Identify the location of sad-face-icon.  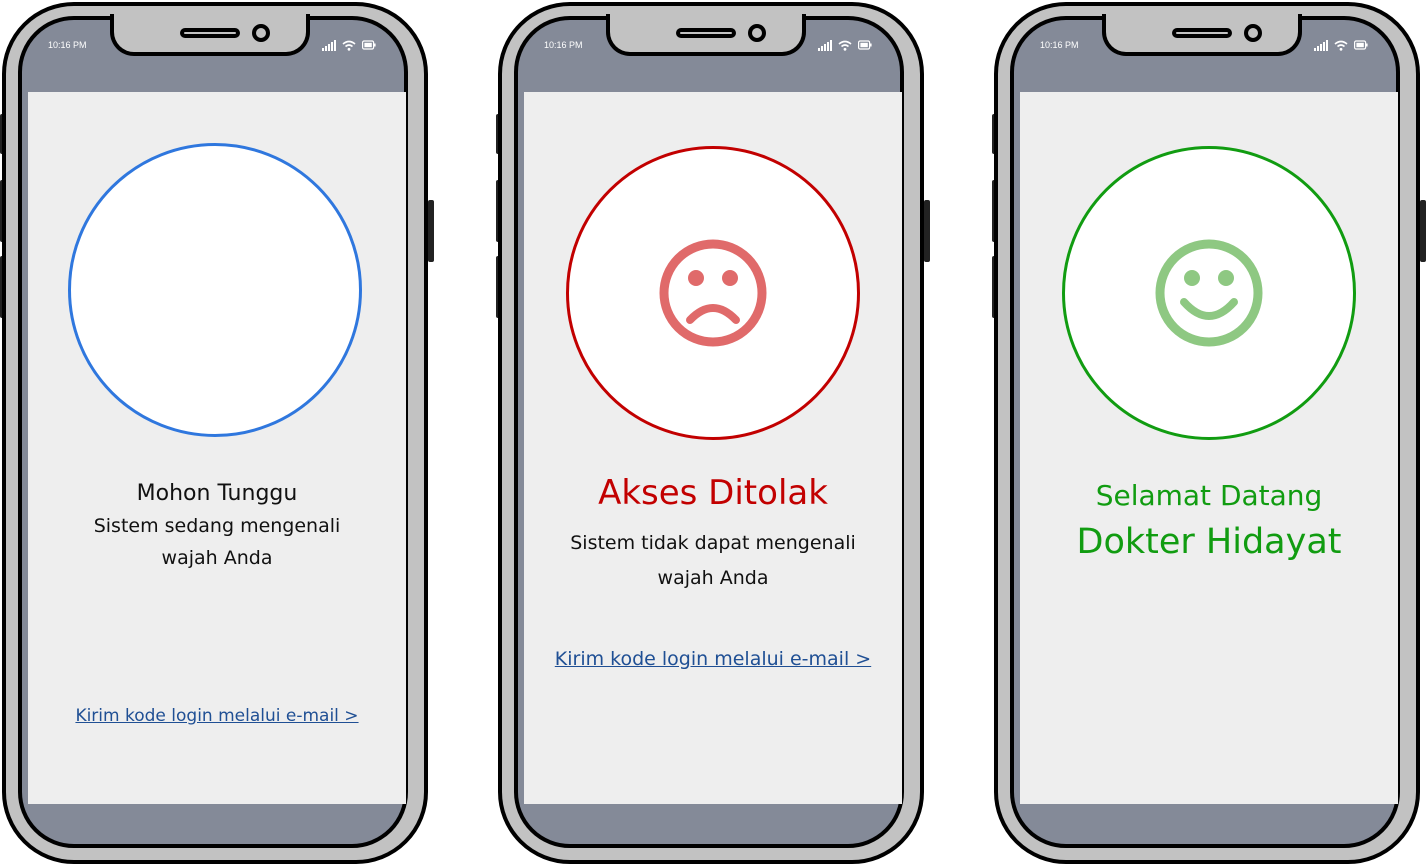
(713, 293).